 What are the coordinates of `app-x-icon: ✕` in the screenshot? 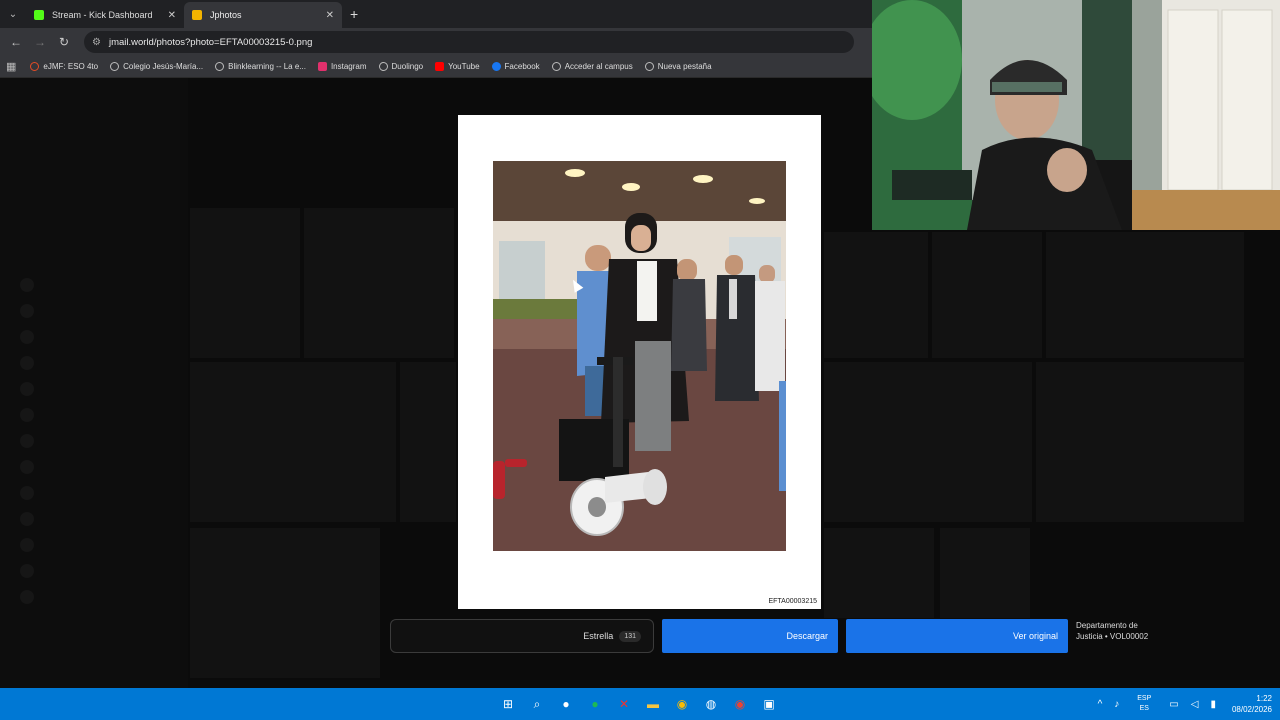 It's located at (624, 704).